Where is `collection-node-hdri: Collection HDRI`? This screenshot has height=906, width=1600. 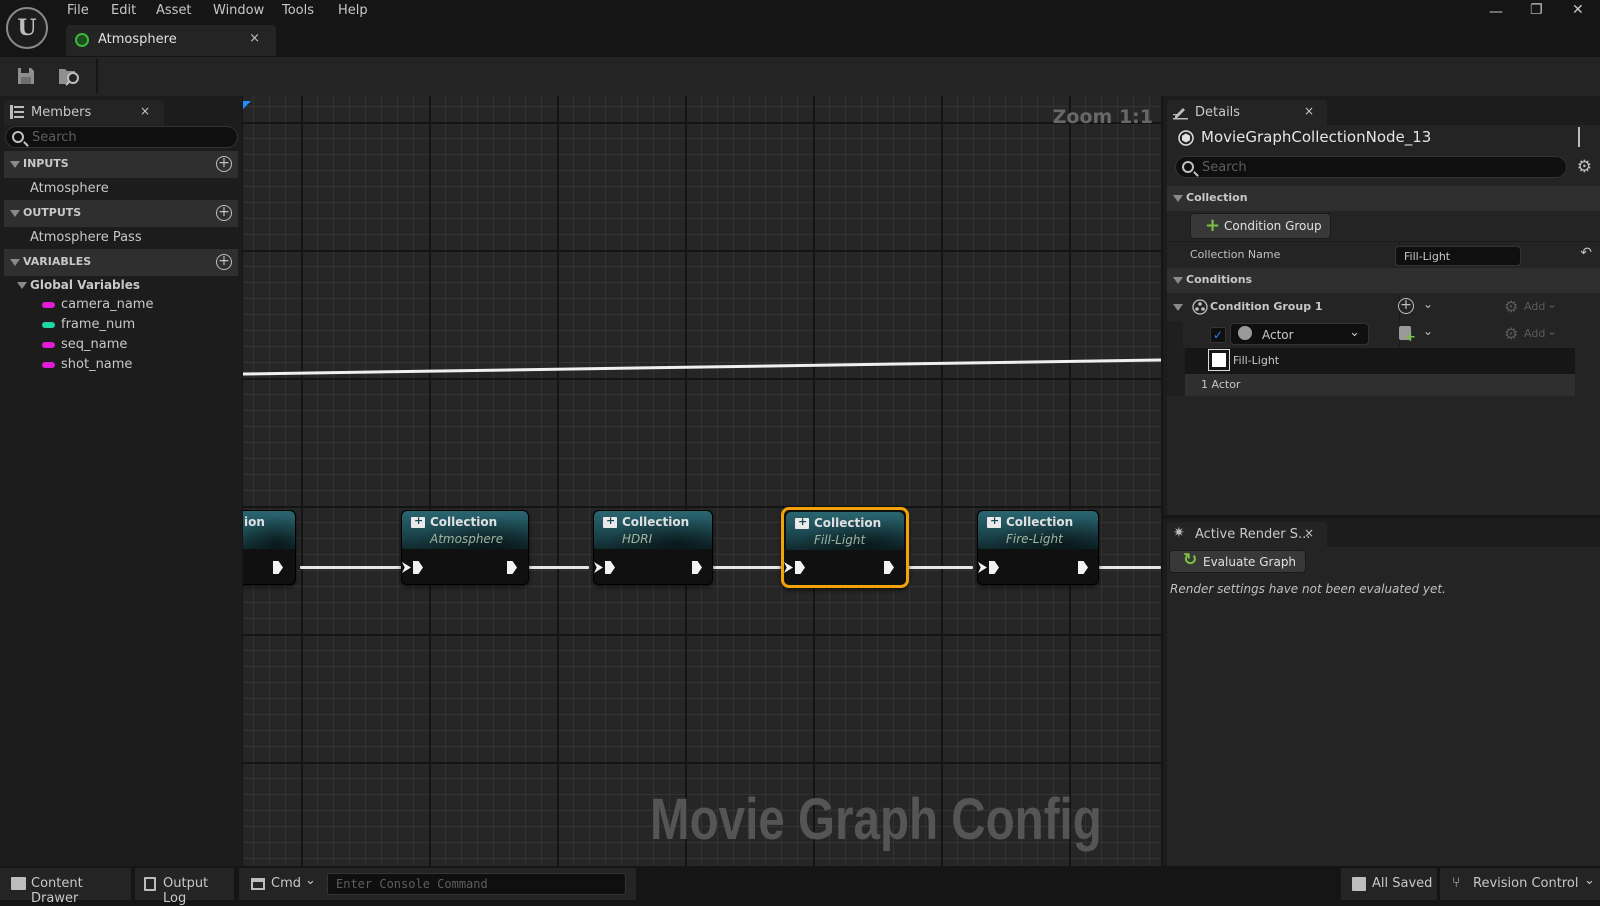
collection-node-hdri: Collection HDRI is located at coordinates (653, 547).